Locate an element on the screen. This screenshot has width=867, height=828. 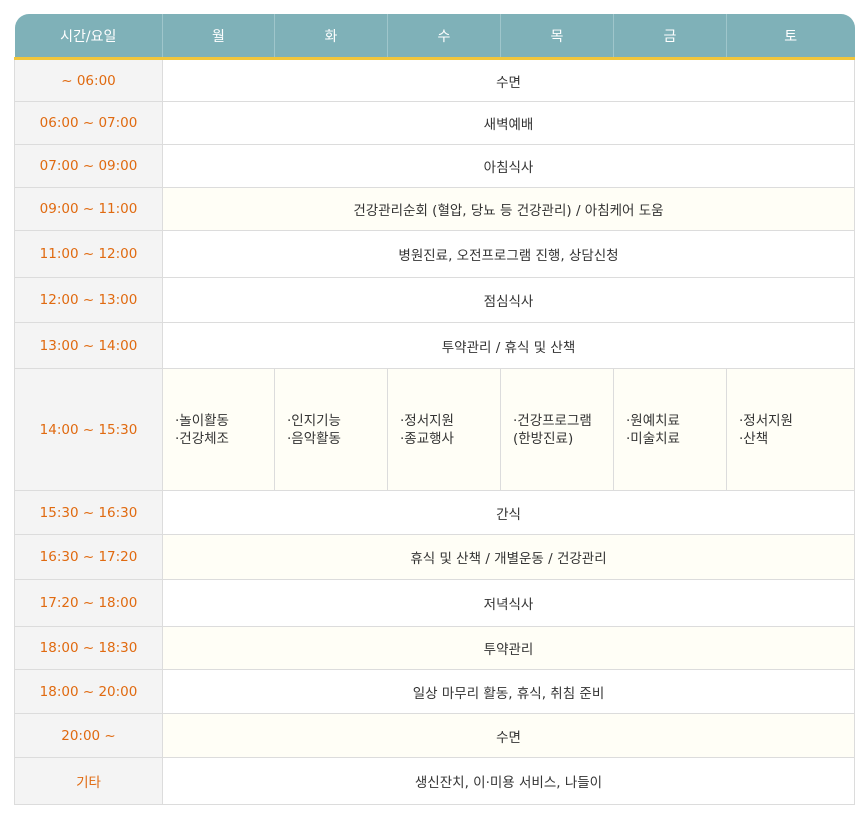
activity-cell: 병원진료, 오전프로그램 진행, 상담신청 is located at coordinates (508, 254).